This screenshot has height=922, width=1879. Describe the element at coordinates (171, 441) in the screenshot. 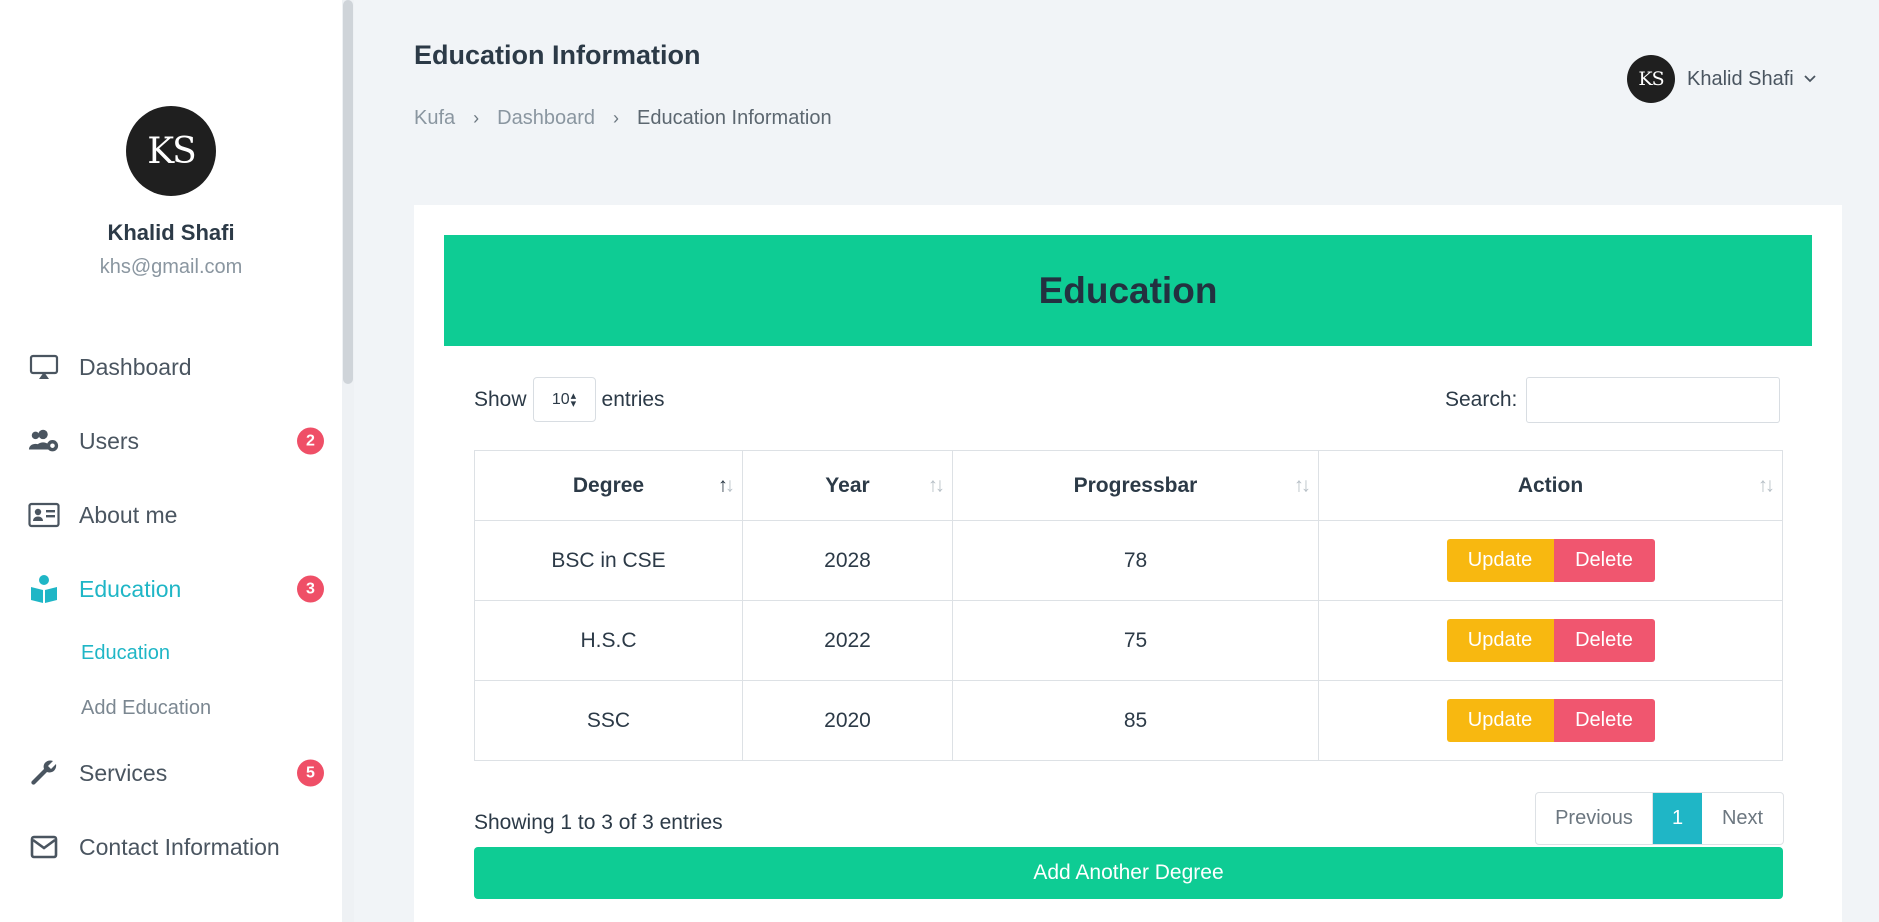

I see `sidebar-item-users: Users 2` at that location.